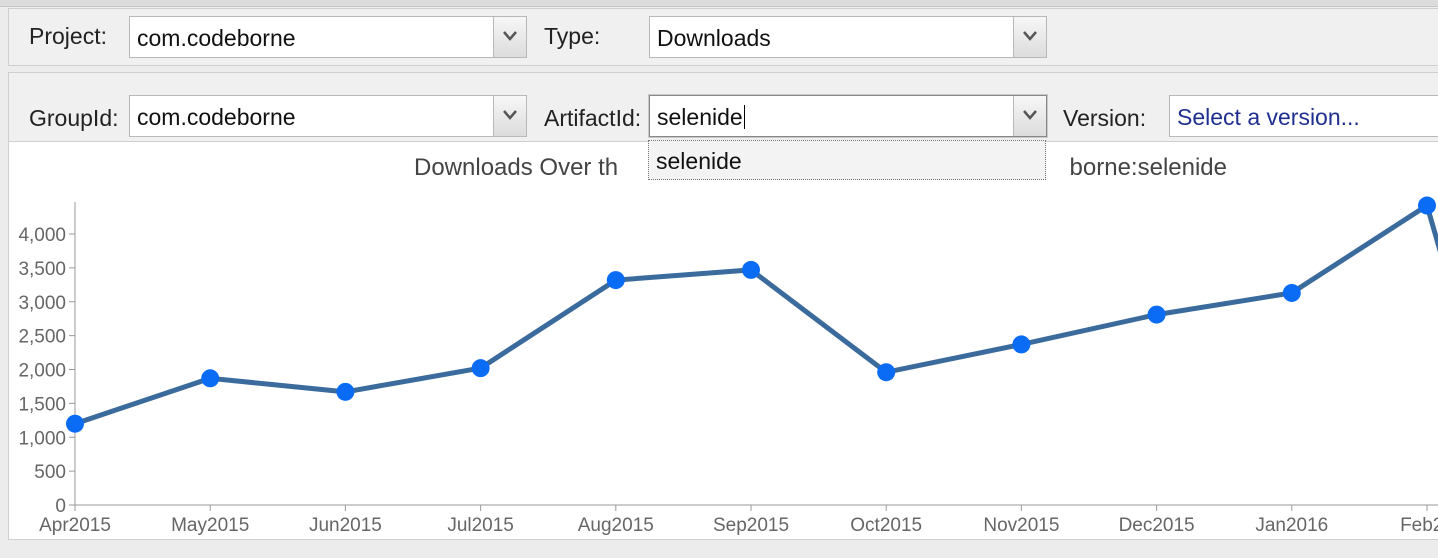  Describe the element at coordinates (210, 525) in the screenshot. I see `x-tick-label: May2015` at that location.